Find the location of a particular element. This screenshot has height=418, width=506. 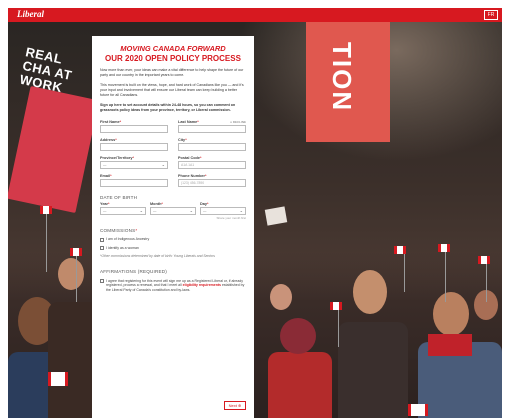

phone-label: Phone Number* is located at coordinates (192, 176).